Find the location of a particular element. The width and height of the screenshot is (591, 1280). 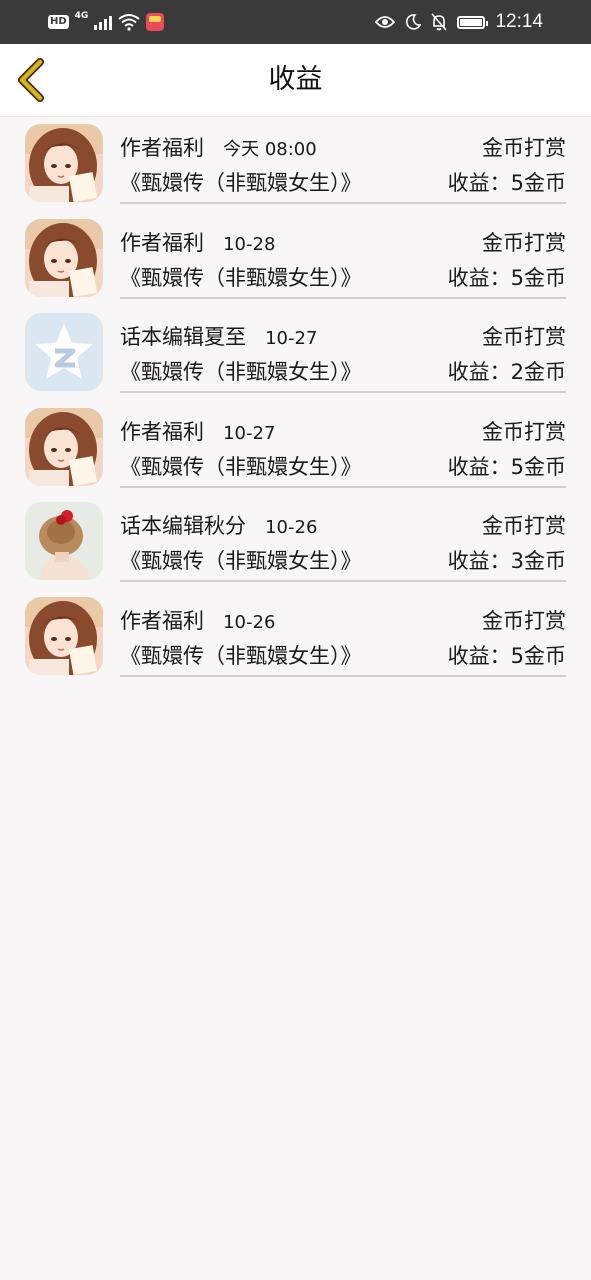

list-item-info: 话本编辑夏至 10-27 金币打赏 《甄嬛传（非甄嬛女生）》 收益：2金币 is located at coordinates (343, 351).